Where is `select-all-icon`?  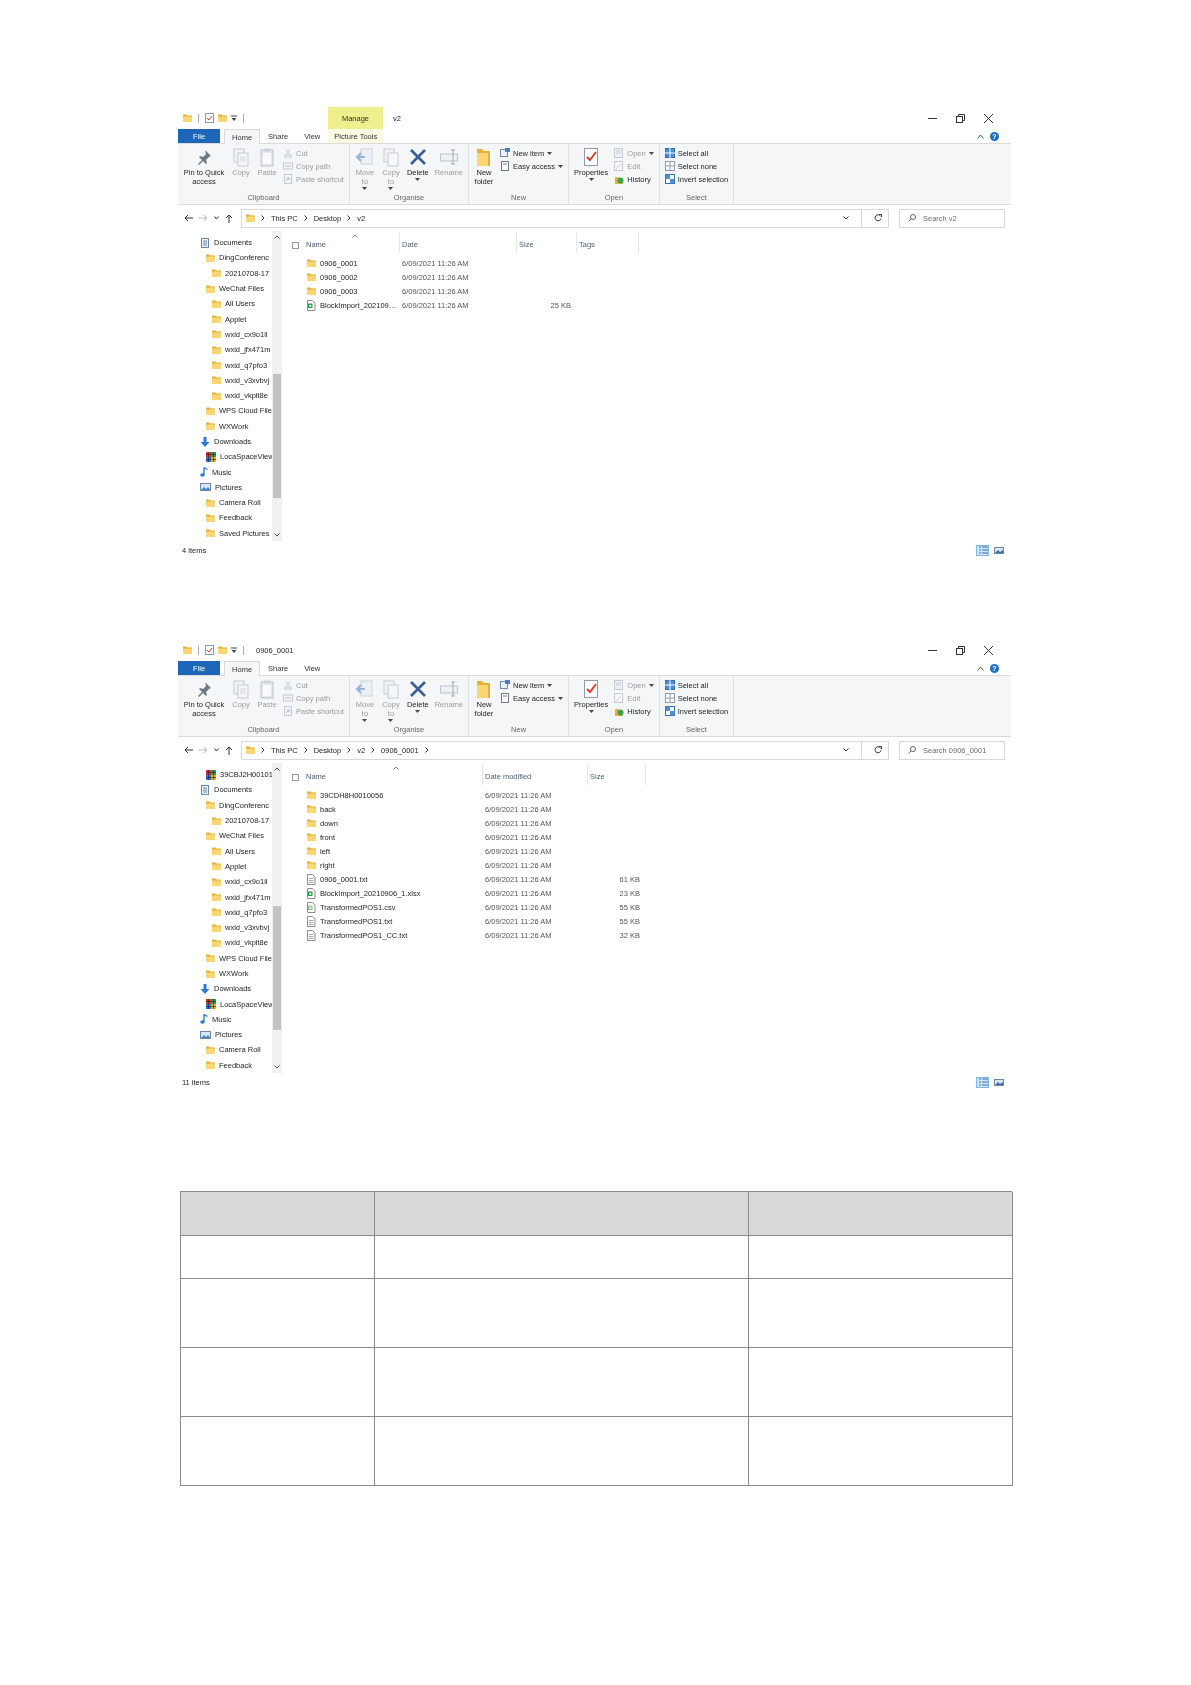 select-all-icon is located at coordinates (669, 153).